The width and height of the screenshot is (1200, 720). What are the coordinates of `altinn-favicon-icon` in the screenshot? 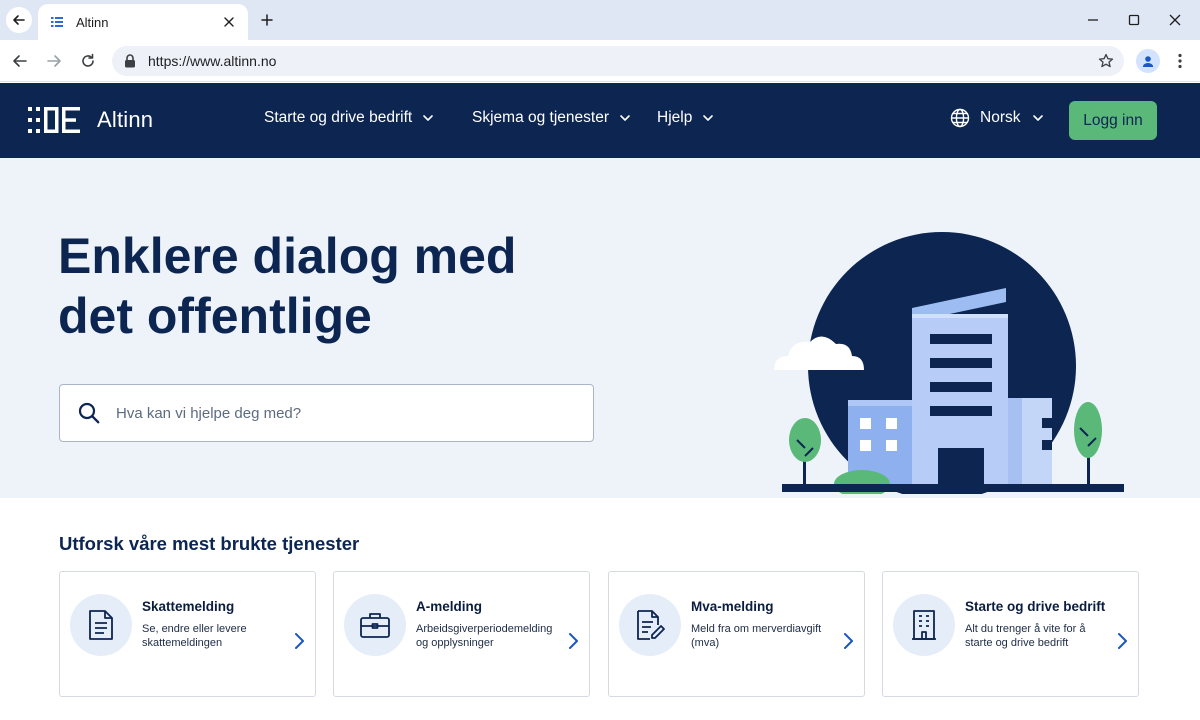 It's located at (57, 22).